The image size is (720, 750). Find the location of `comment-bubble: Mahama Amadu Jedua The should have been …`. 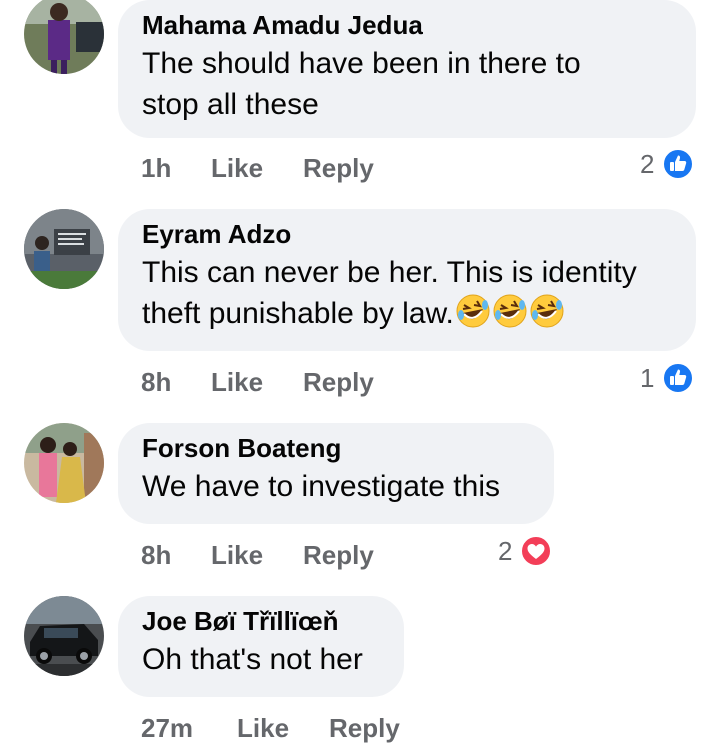

comment-bubble: Mahama Amadu Jedua The should have been … is located at coordinates (407, 69).